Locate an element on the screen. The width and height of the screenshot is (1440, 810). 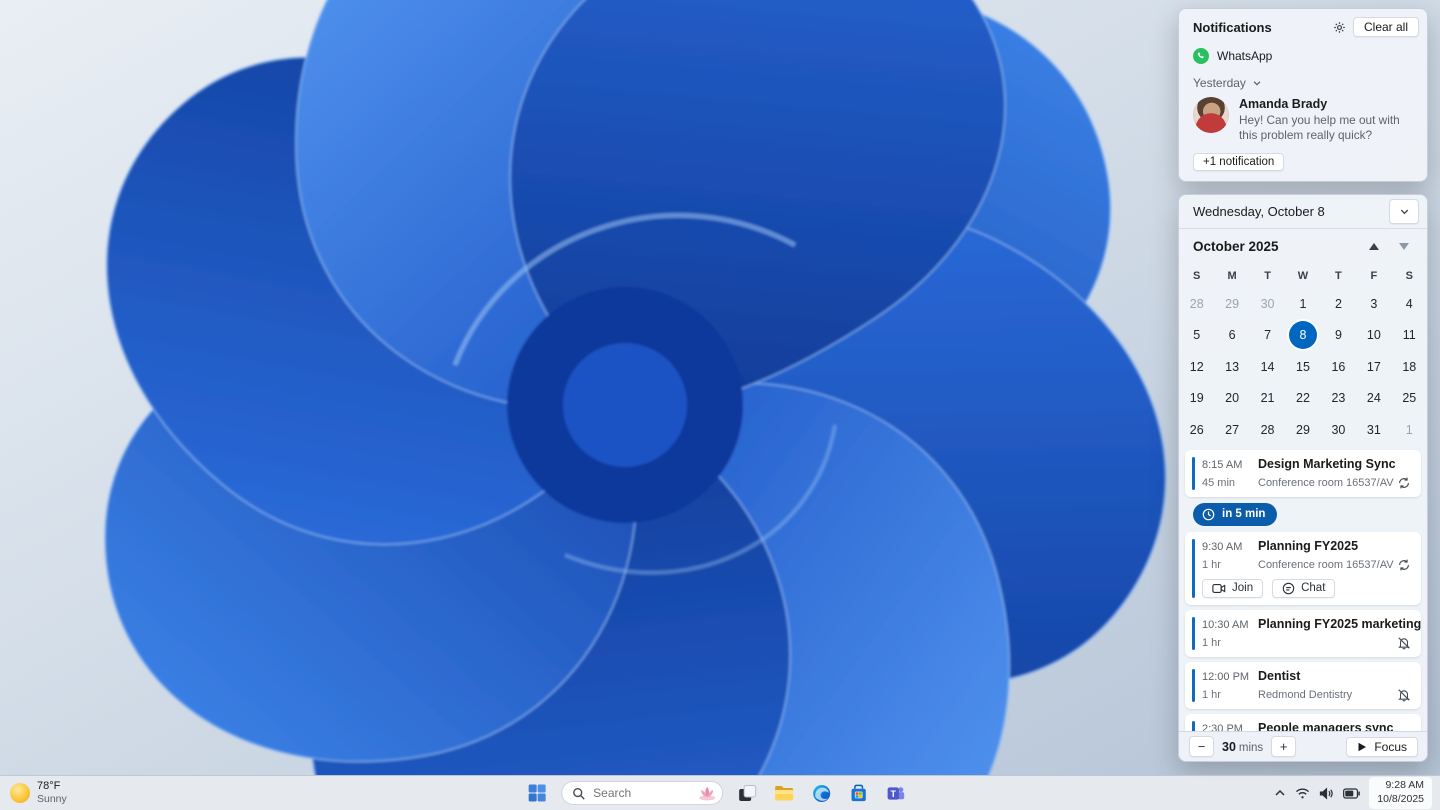
calendar-day: 17 is located at coordinates (1373, 367).